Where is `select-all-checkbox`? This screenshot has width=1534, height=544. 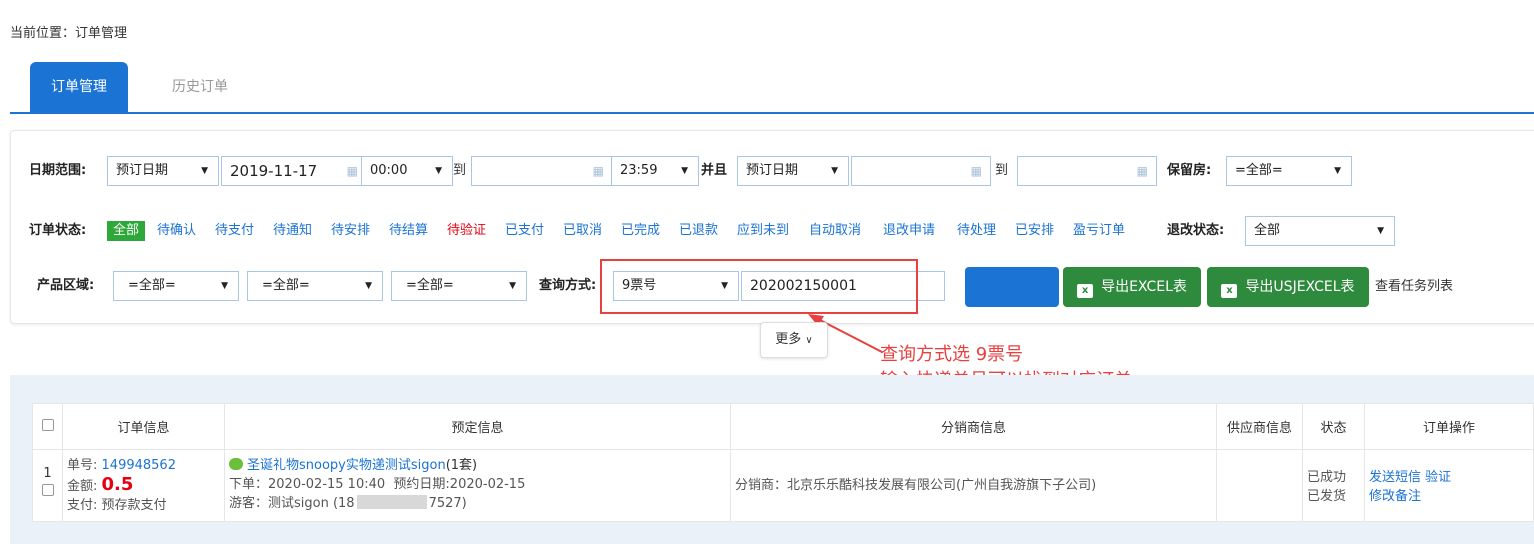
select-all-checkbox is located at coordinates (47, 424).